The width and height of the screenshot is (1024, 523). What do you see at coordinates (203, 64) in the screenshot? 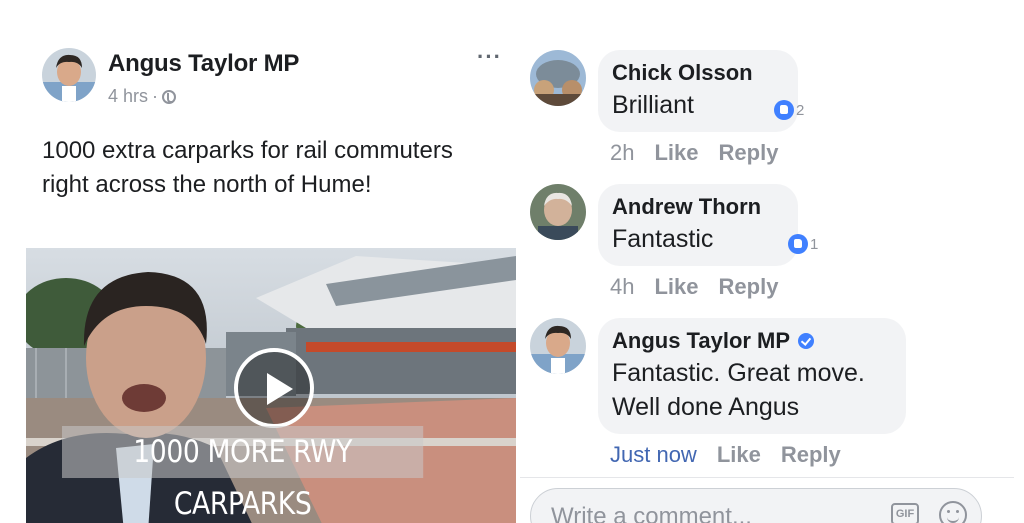
I see `post-author-name: Angus Taylor MP` at bounding box center [203, 64].